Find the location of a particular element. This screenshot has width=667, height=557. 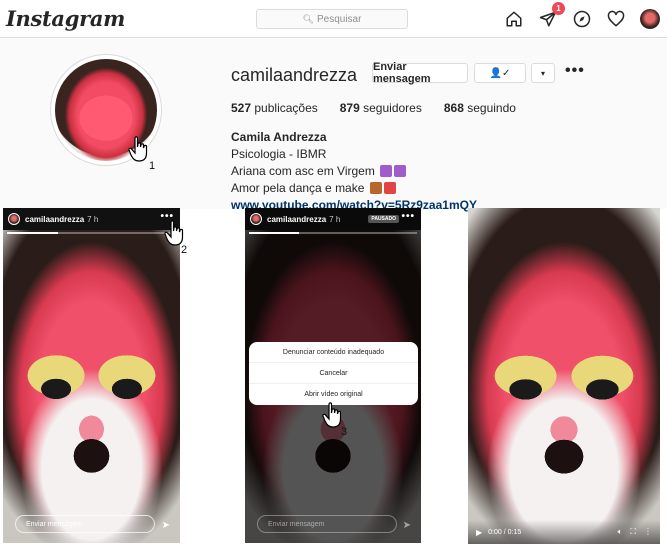

play-icon: ▶ is located at coordinates (479, 532).